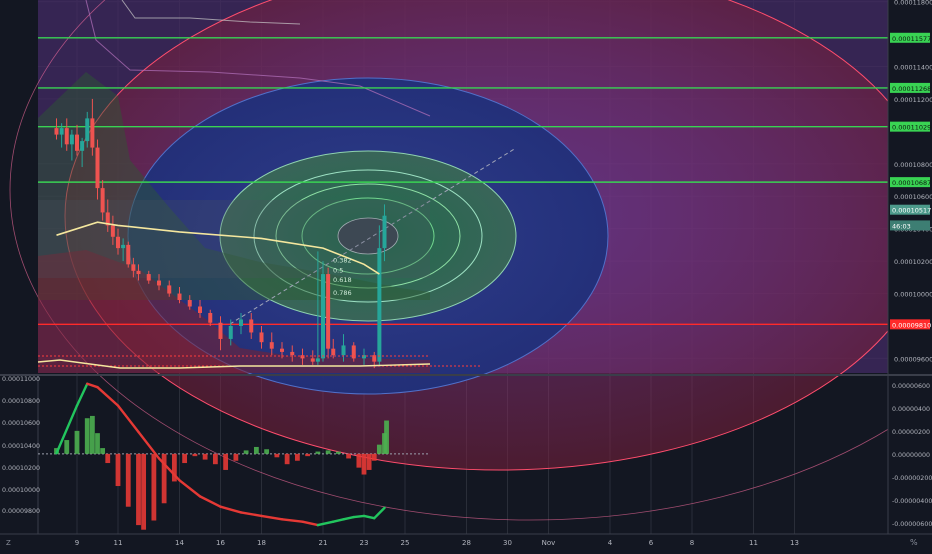 The height and width of the screenshot is (554, 932). I want to click on indicator-left-tick: 0.00010000, so click(21, 490).